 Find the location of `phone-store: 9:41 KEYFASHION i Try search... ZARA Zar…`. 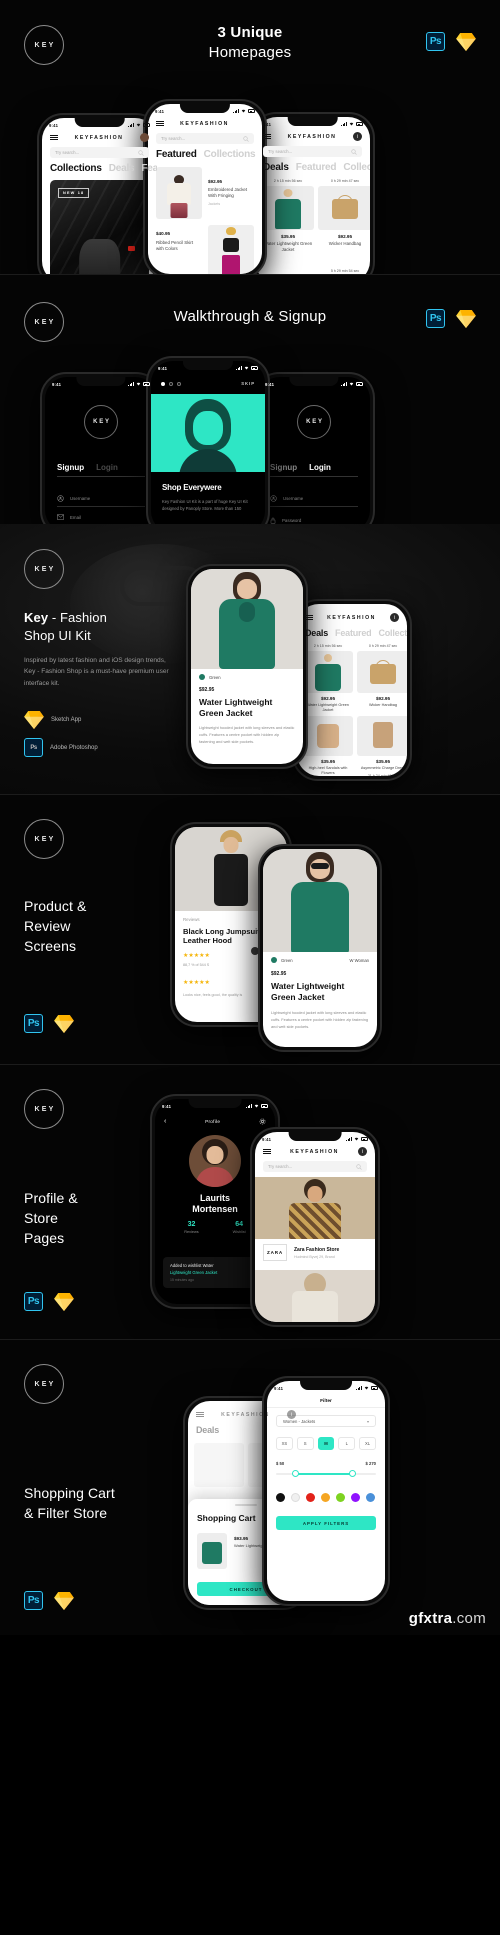

phone-store: 9:41 KEYFASHION i Try search... ZARA Zar… is located at coordinates (315, 1227).